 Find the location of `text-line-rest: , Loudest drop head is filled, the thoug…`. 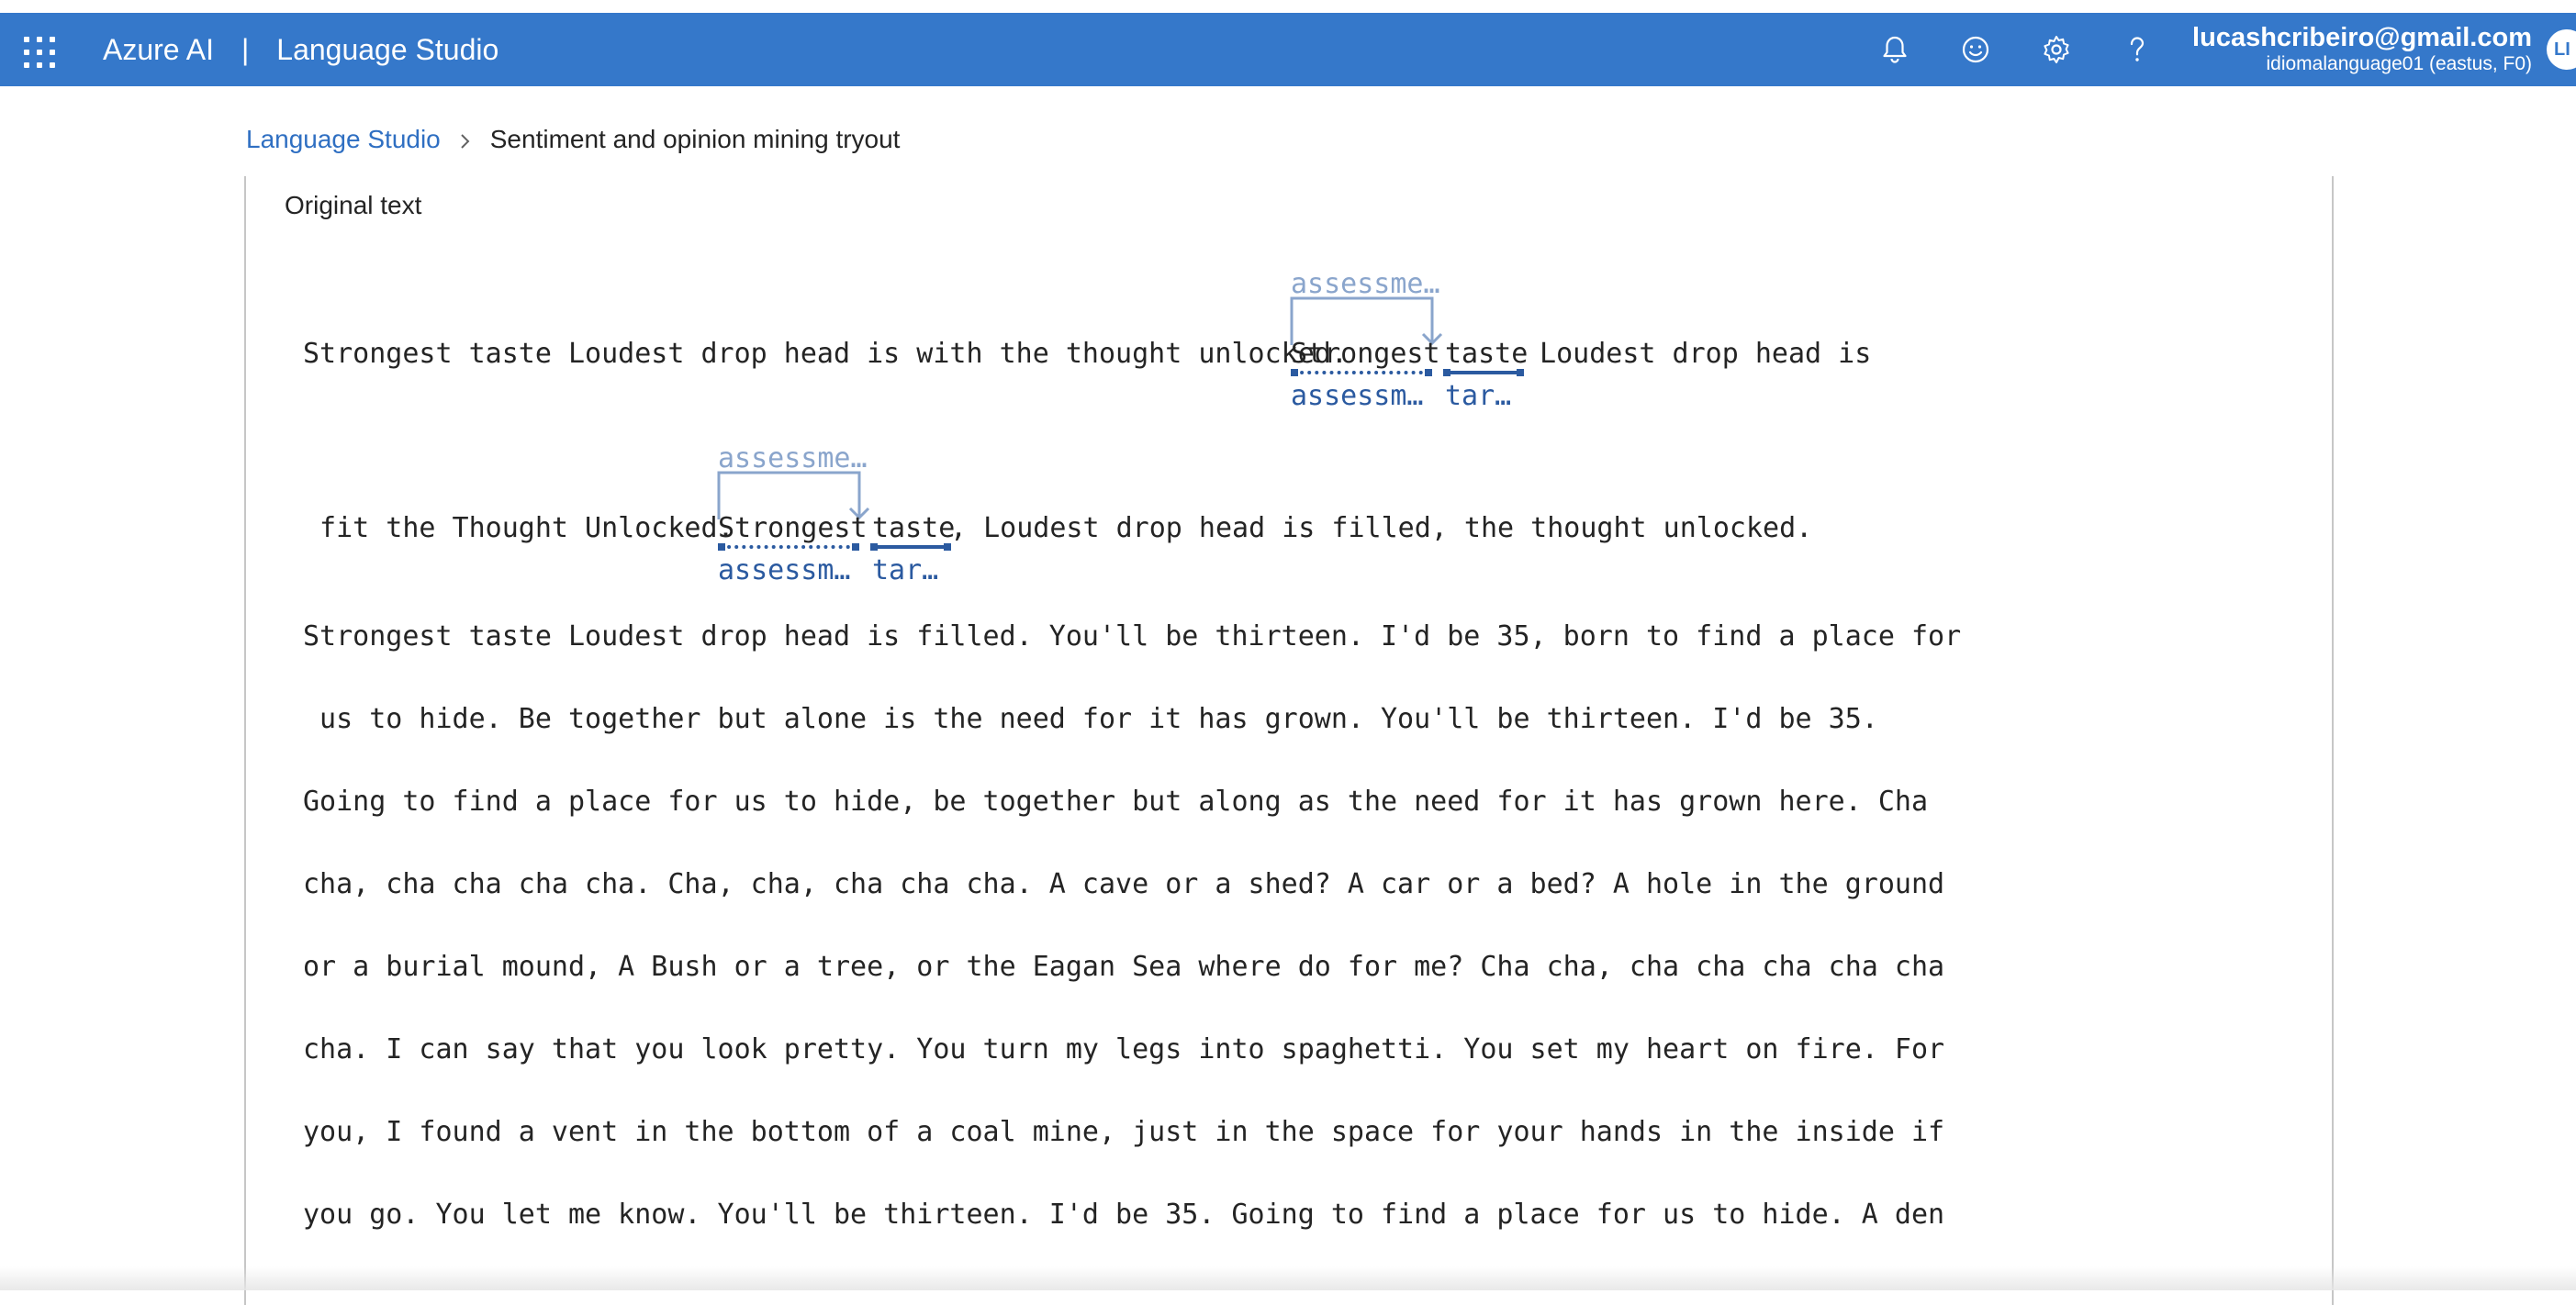

text-line-rest: , Loudest drop head is filled, the thoug… is located at coordinates (1381, 528).